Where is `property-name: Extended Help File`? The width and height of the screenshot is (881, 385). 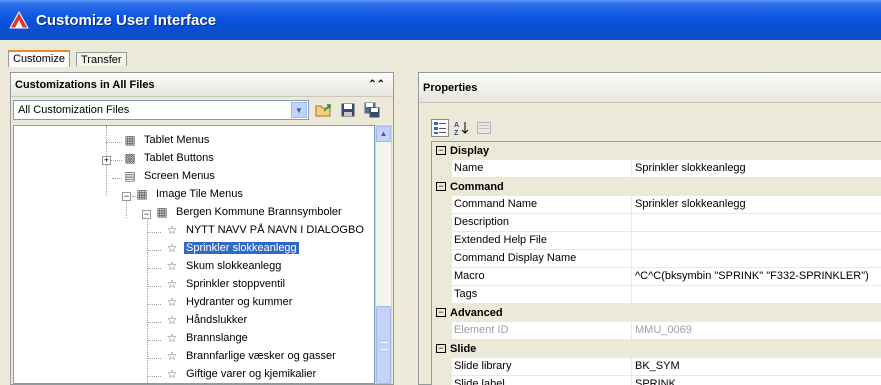
property-name: Extended Help File is located at coordinates (542, 241).